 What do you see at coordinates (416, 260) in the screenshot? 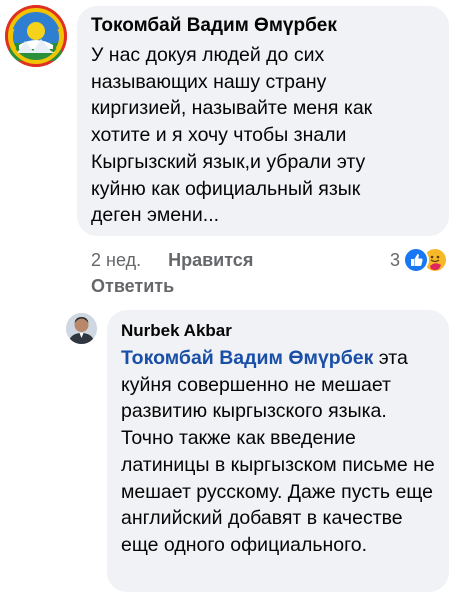
I see `like-icon` at bounding box center [416, 260].